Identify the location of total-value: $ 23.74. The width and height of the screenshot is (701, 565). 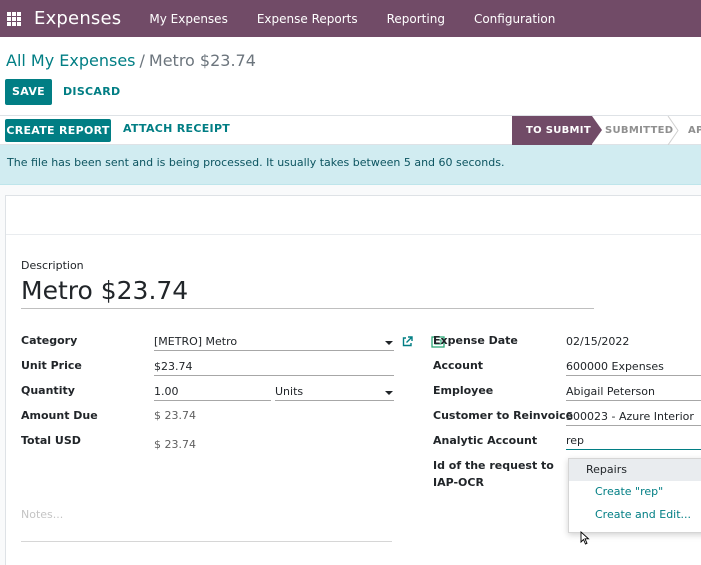
(175, 444).